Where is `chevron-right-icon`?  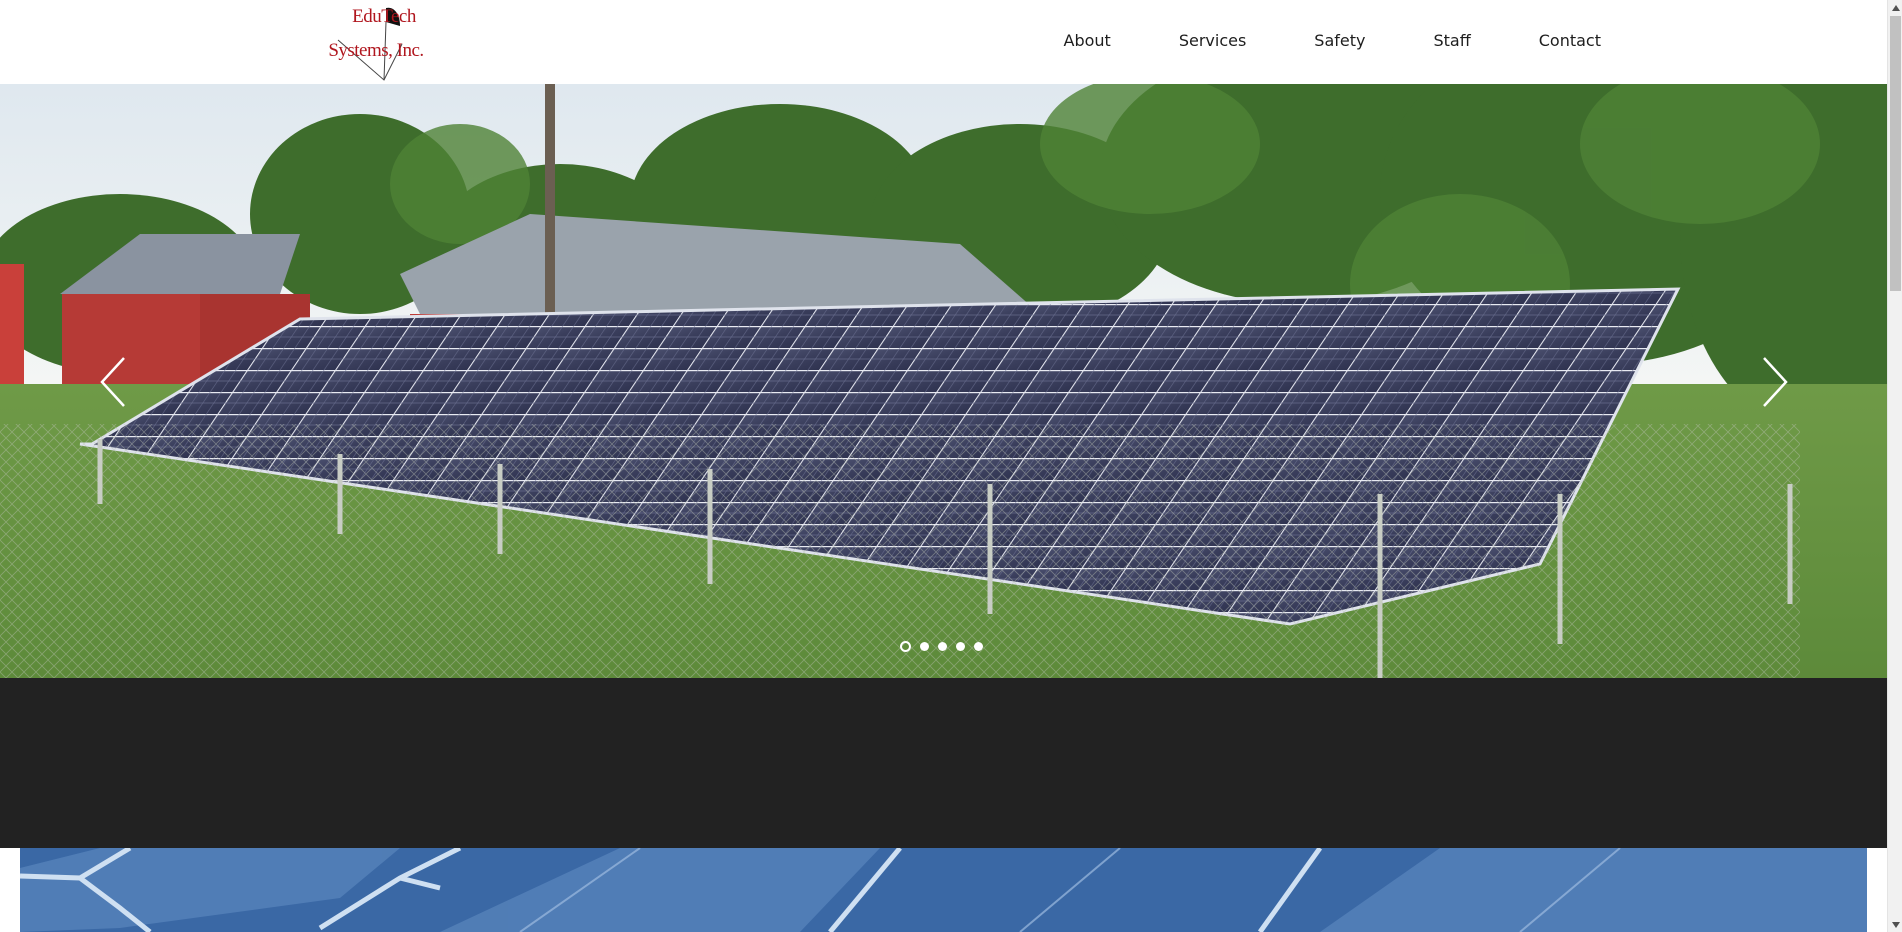
chevron-right-icon is located at coordinates (1775, 382).